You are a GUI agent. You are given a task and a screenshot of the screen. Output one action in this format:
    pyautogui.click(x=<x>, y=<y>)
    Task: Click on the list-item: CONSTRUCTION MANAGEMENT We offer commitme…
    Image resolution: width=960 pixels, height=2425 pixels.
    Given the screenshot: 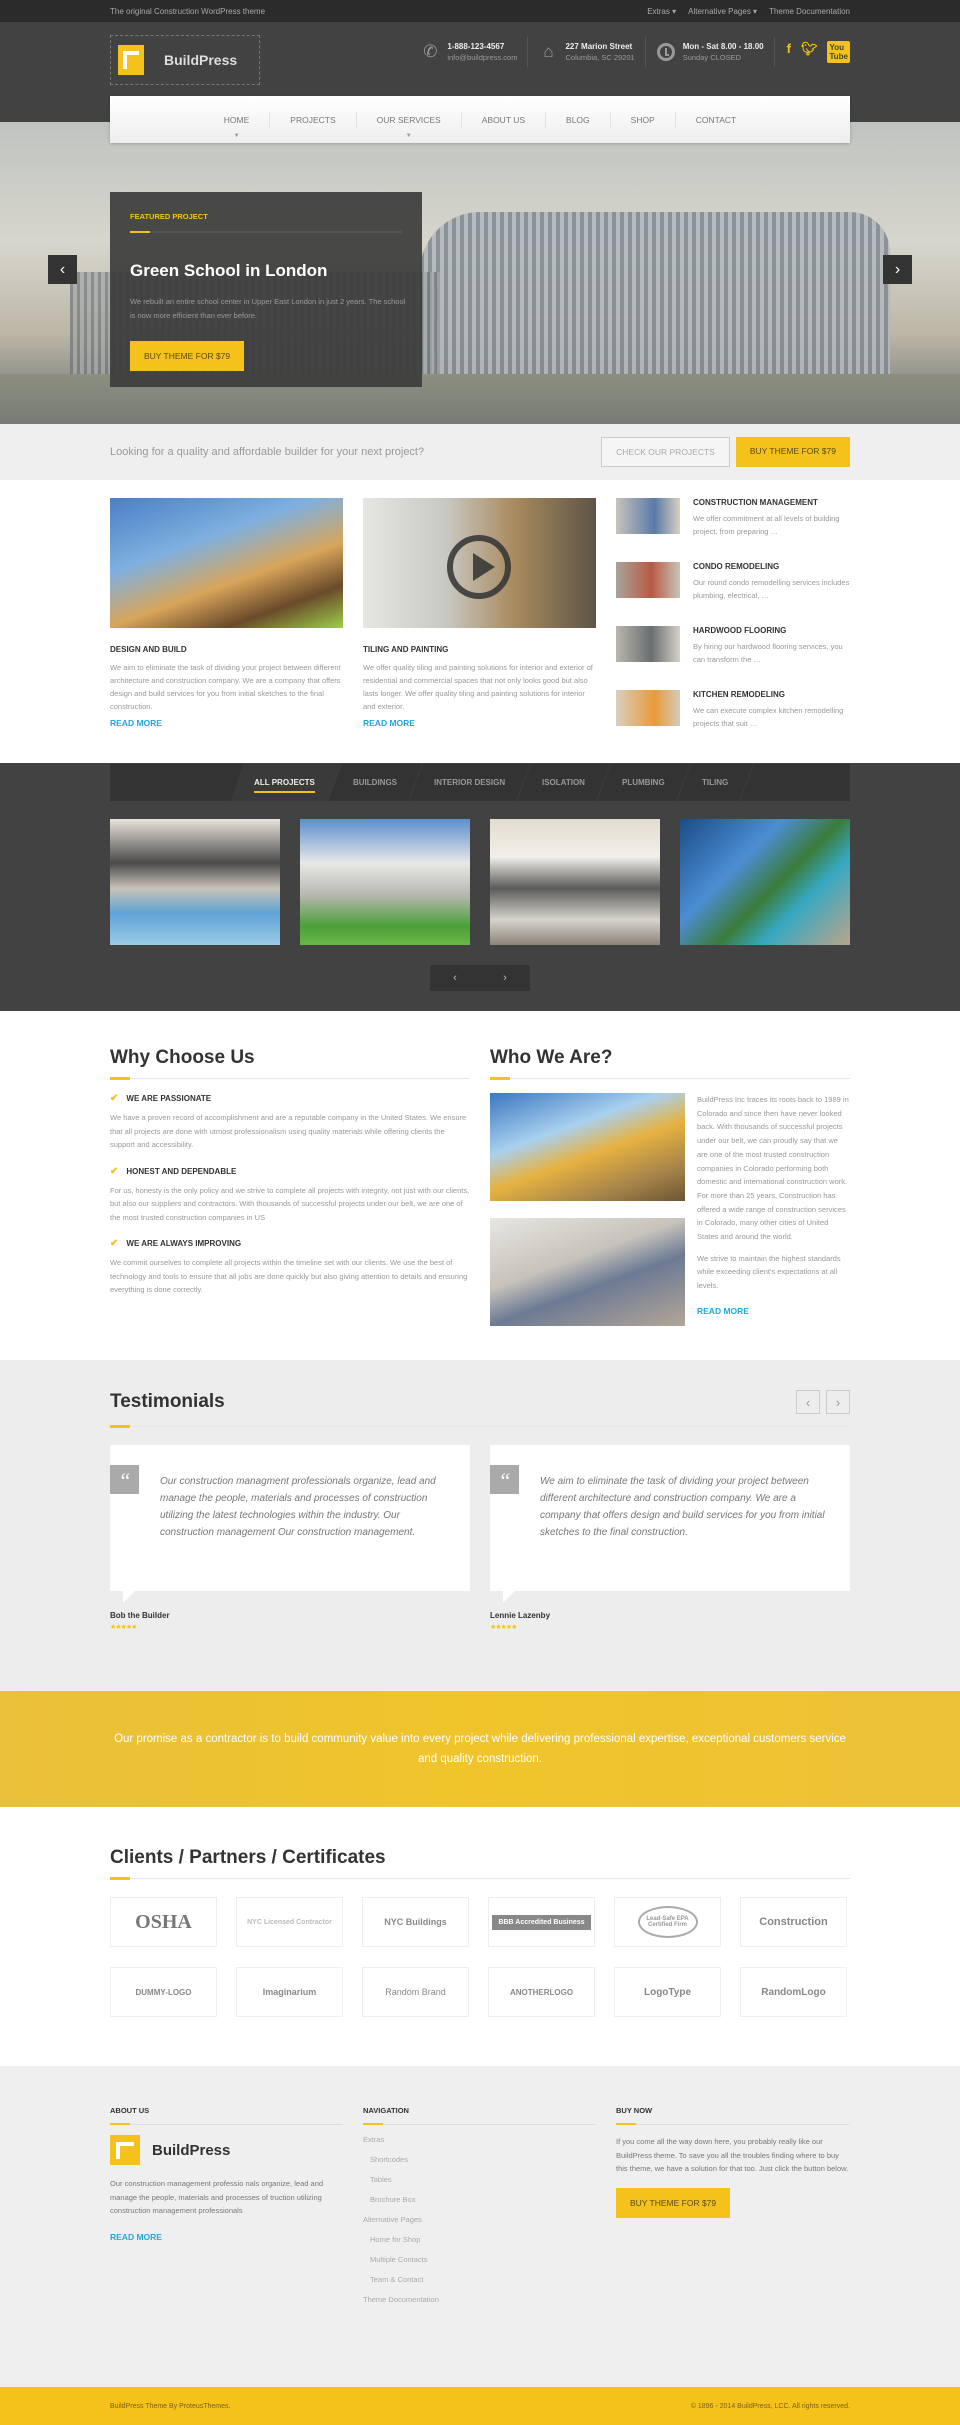 What is the action you would take?
    pyautogui.click(x=733, y=518)
    